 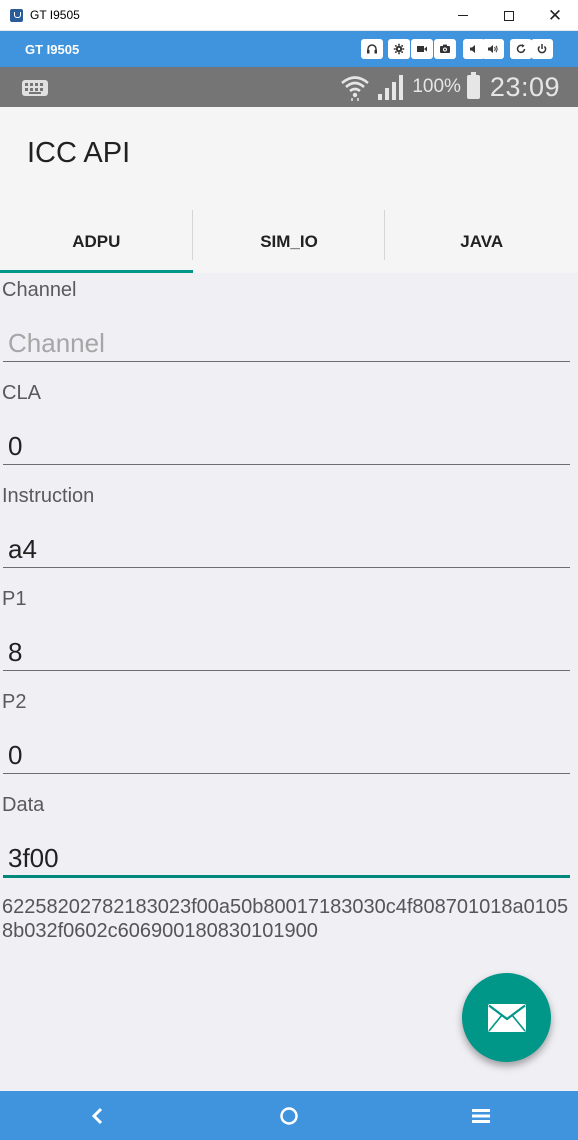 I want to click on menu-button, so click(x=481, y=1115).